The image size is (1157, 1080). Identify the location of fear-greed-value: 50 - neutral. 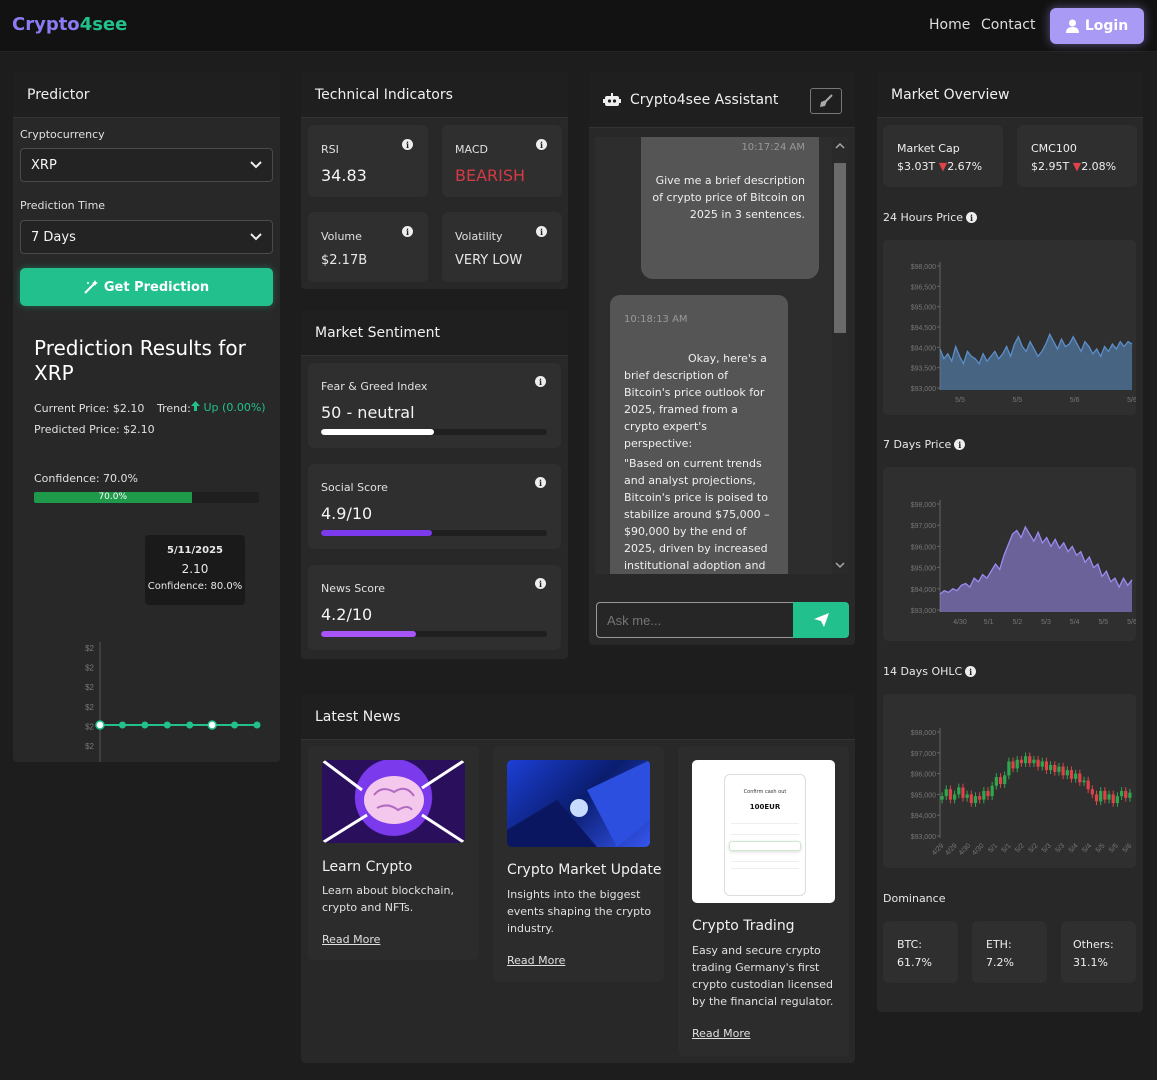
(368, 412).